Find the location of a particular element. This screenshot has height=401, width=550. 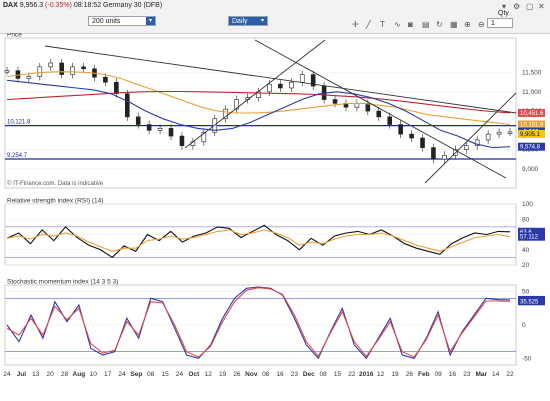

x-tick-label: 28 is located at coordinates (65, 374).